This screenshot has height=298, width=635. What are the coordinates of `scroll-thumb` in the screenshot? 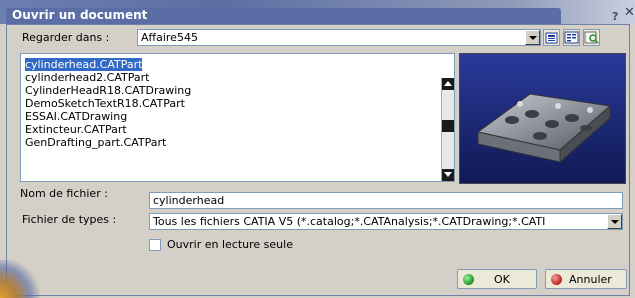 It's located at (448, 126).